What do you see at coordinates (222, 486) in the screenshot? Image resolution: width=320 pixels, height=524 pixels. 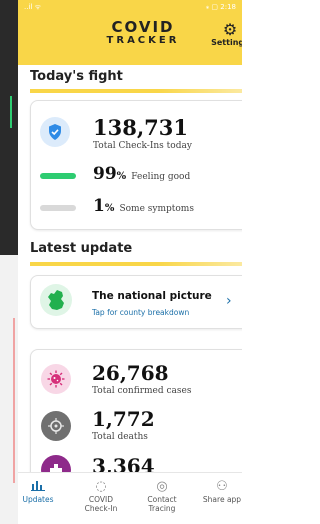 I see `share-people-icon: ⚇` at bounding box center [222, 486].